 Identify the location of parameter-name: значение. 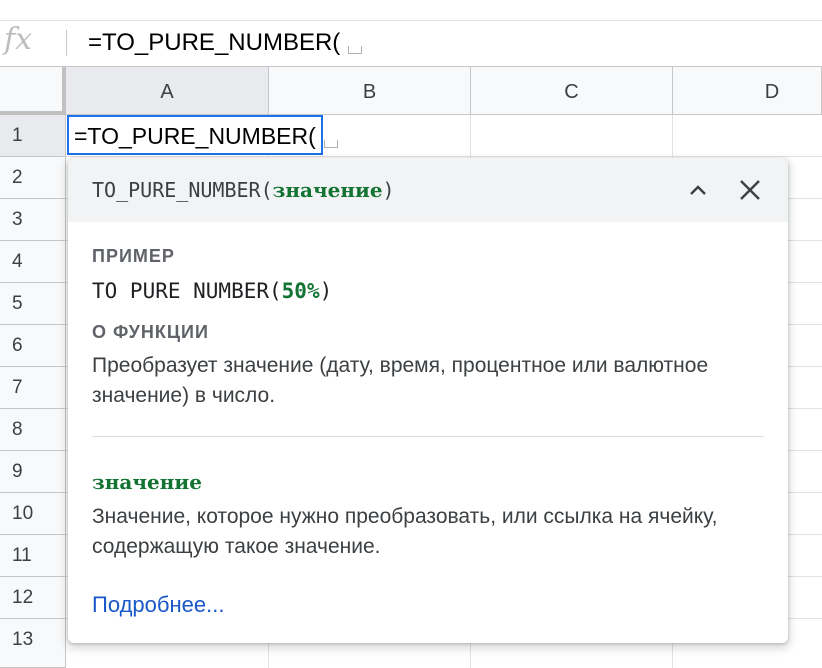
(147, 482).